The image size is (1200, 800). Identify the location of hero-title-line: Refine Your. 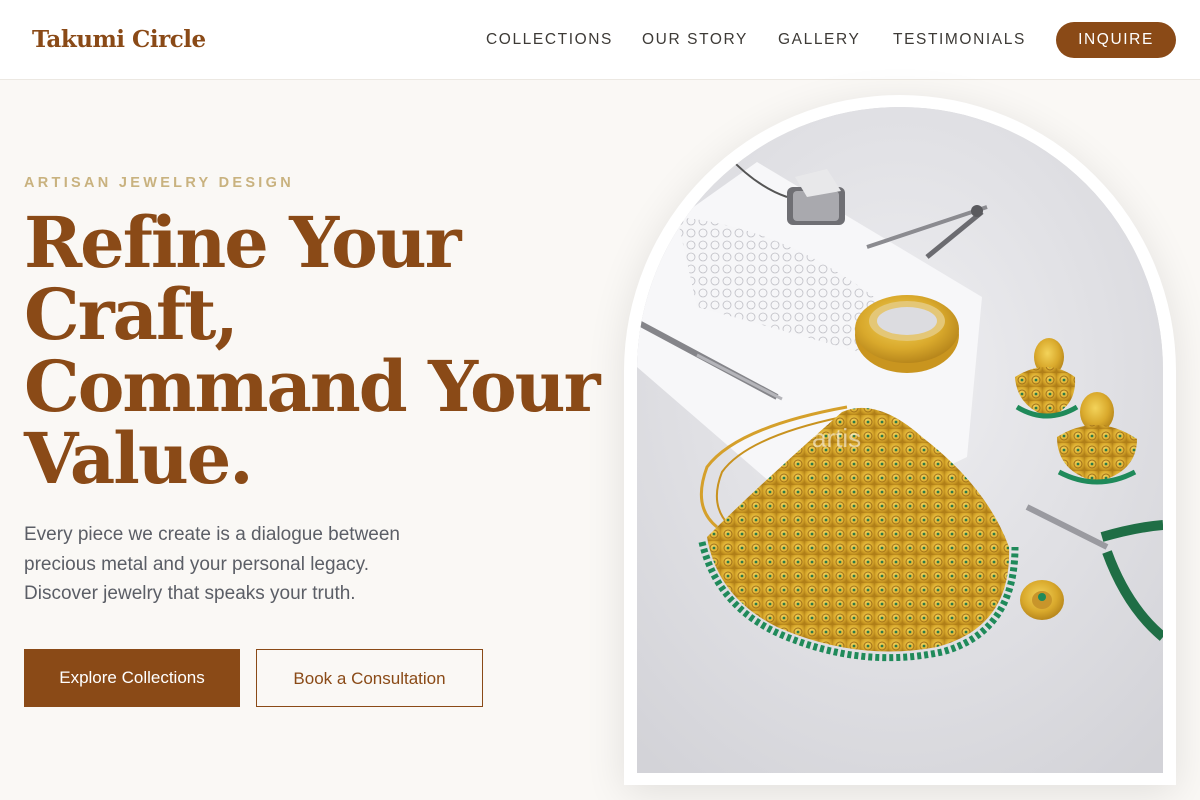
(243, 242).